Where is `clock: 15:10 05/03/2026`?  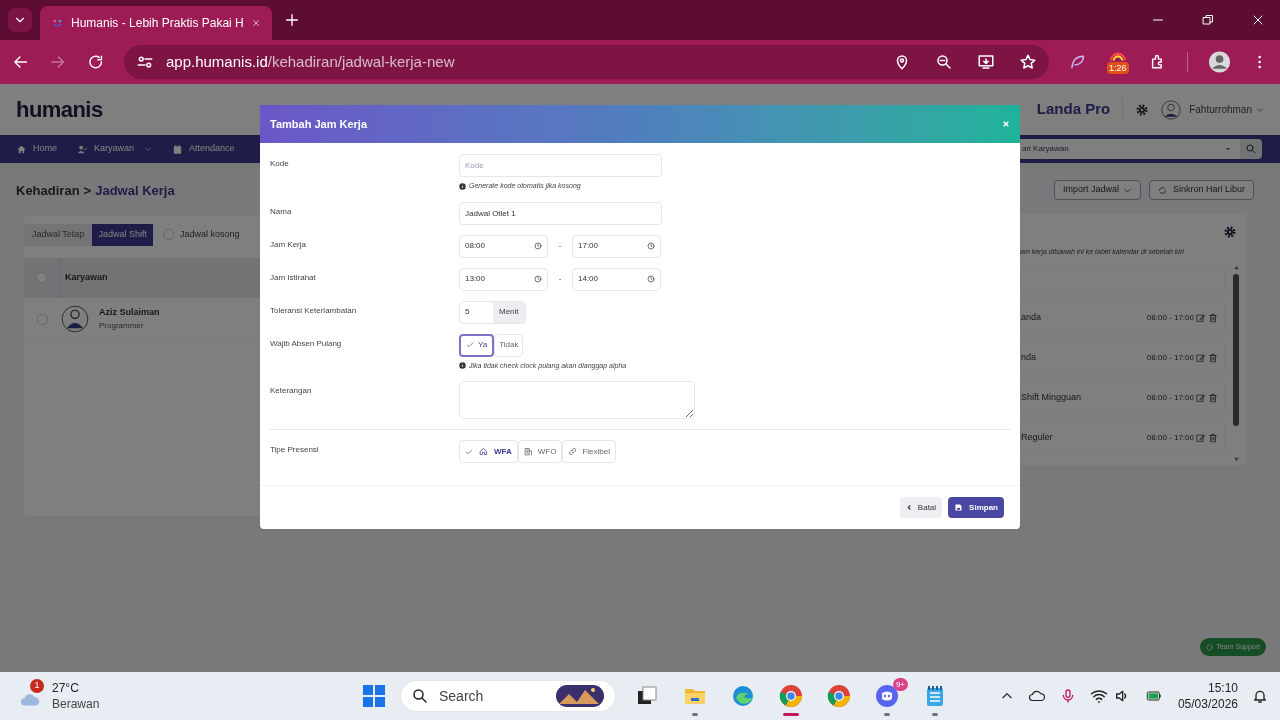
clock: 15:10 05/03/2026 is located at coordinates (1207, 696).